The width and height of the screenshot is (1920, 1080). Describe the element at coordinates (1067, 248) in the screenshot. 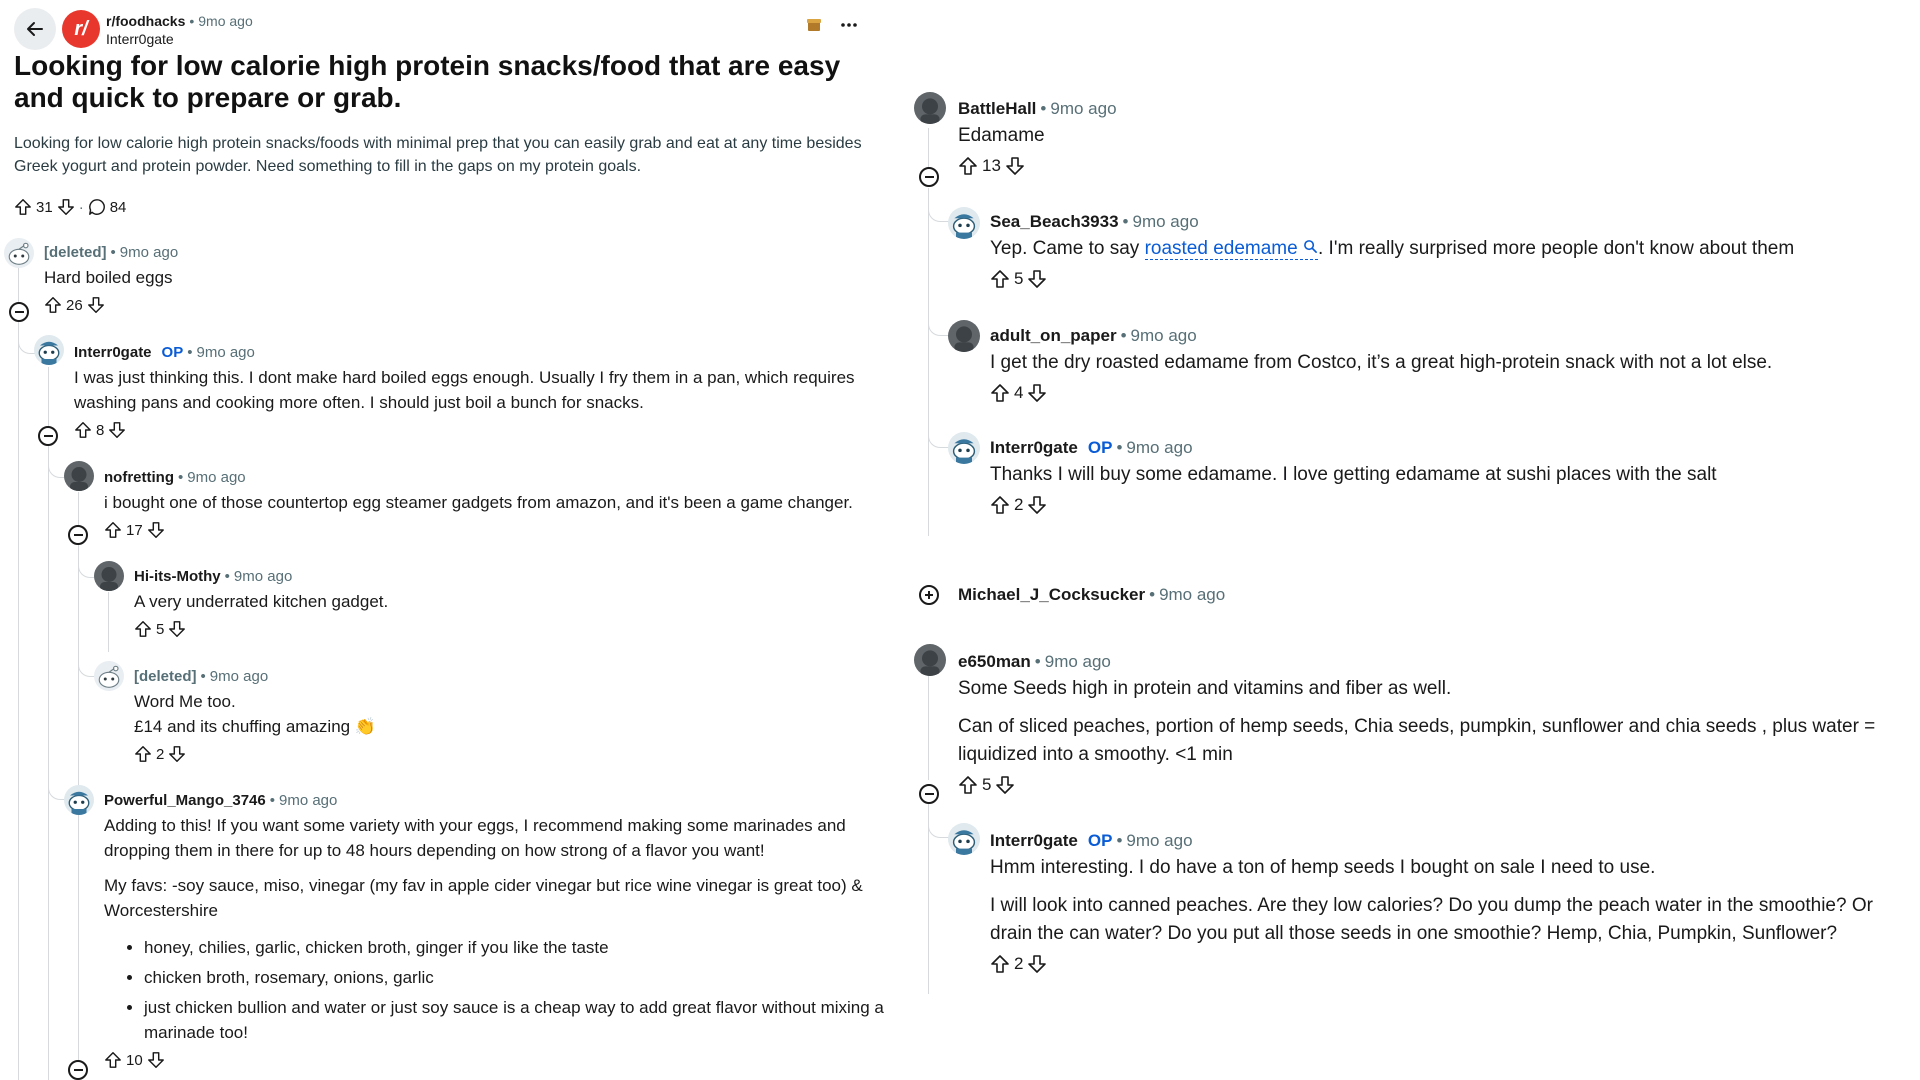

I see `comment-text: Yep. Came to say` at that location.